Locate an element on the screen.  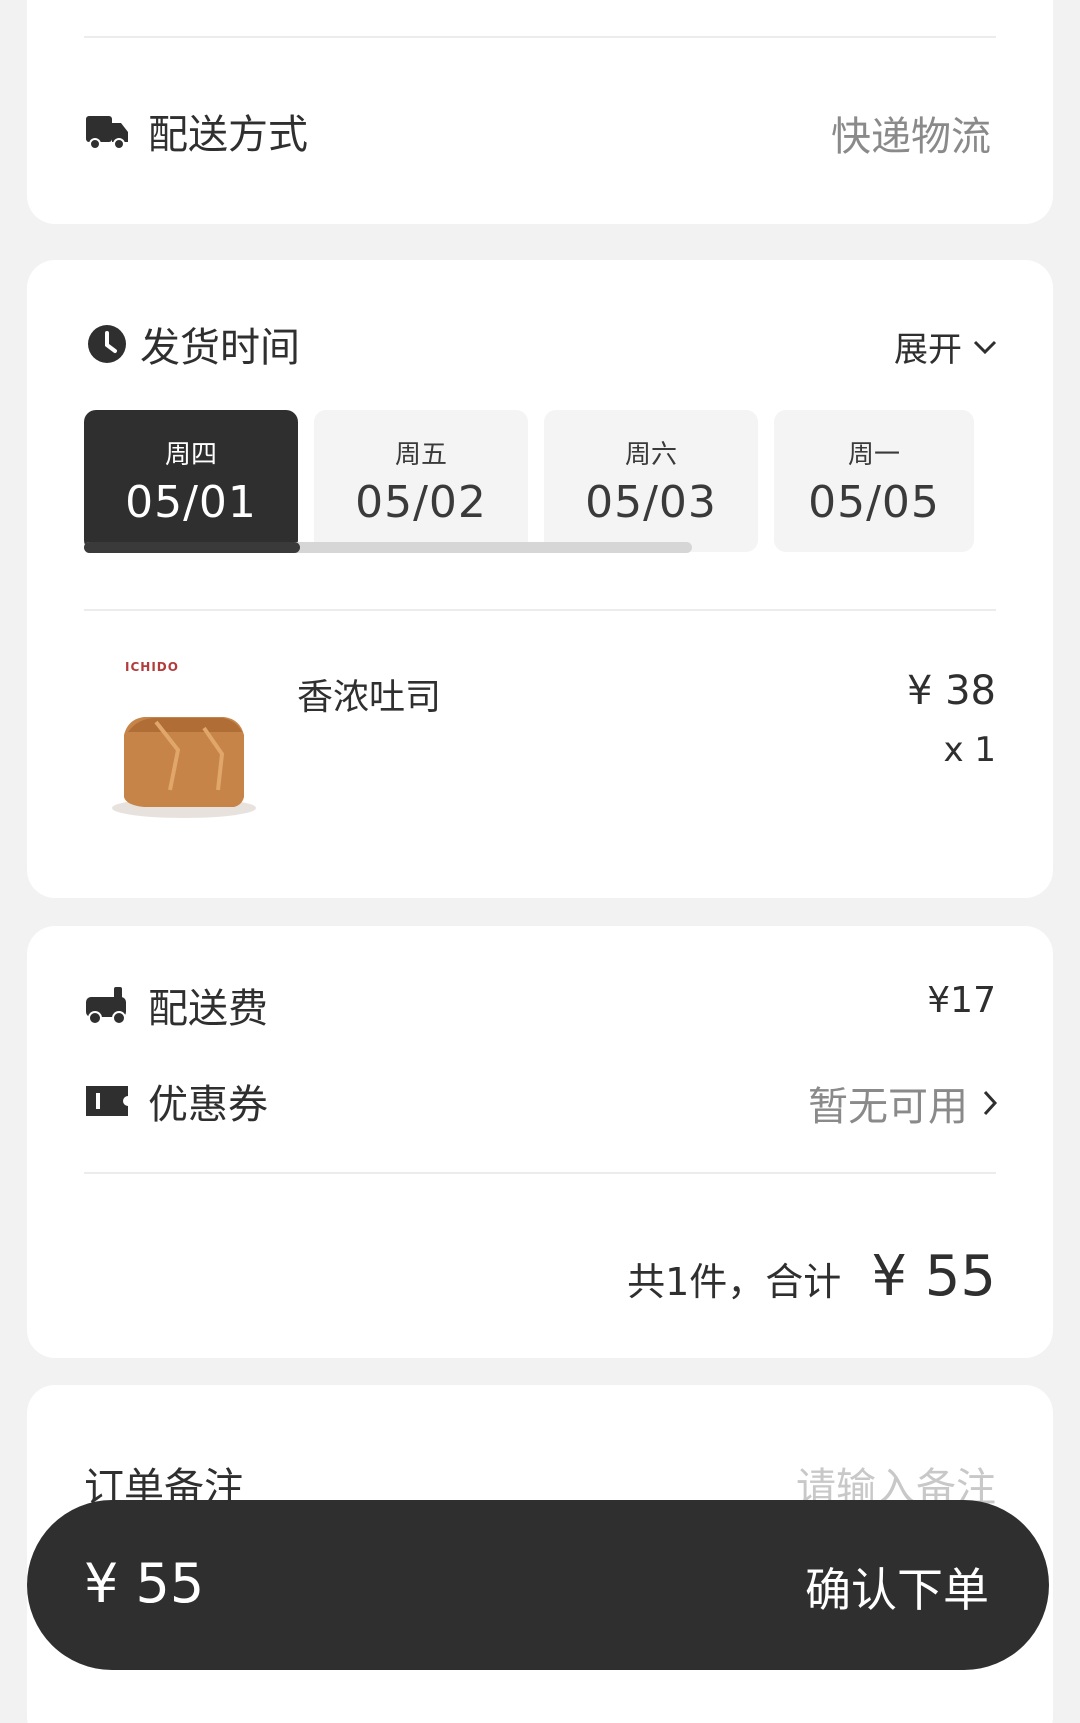
chevron-down-icon is located at coordinates (985, 347).